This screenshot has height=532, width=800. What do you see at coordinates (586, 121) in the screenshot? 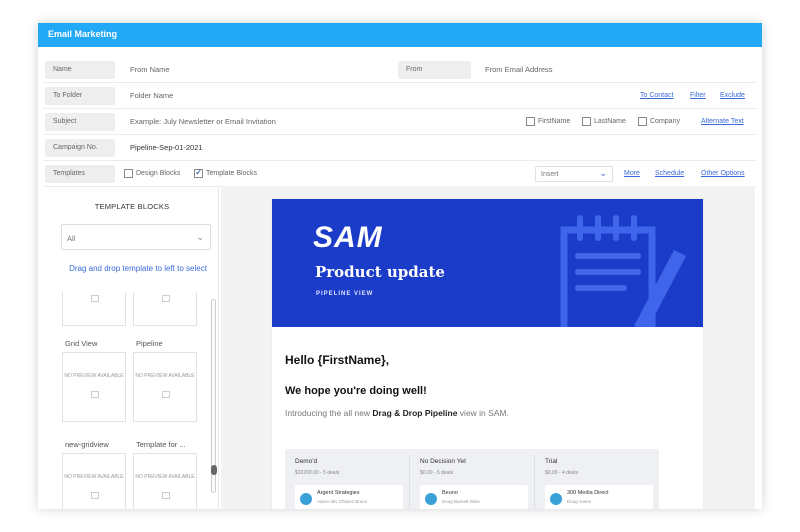
I see `lastname-checkbox` at bounding box center [586, 121].